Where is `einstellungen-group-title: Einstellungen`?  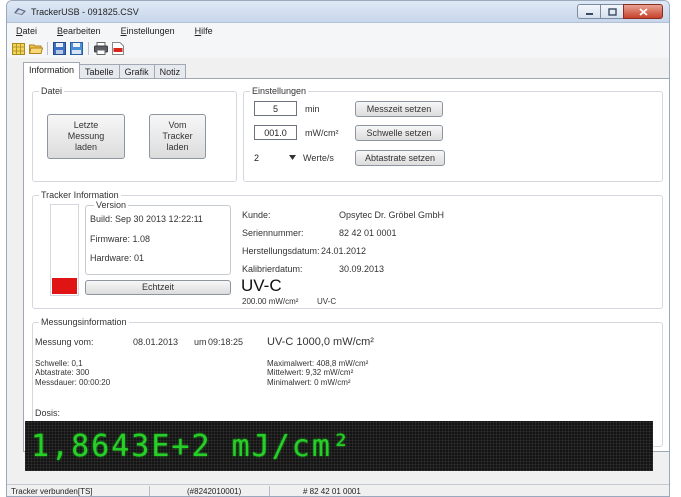 einstellungen-group-title: Einstellungen is located at coordinates (279, 91).